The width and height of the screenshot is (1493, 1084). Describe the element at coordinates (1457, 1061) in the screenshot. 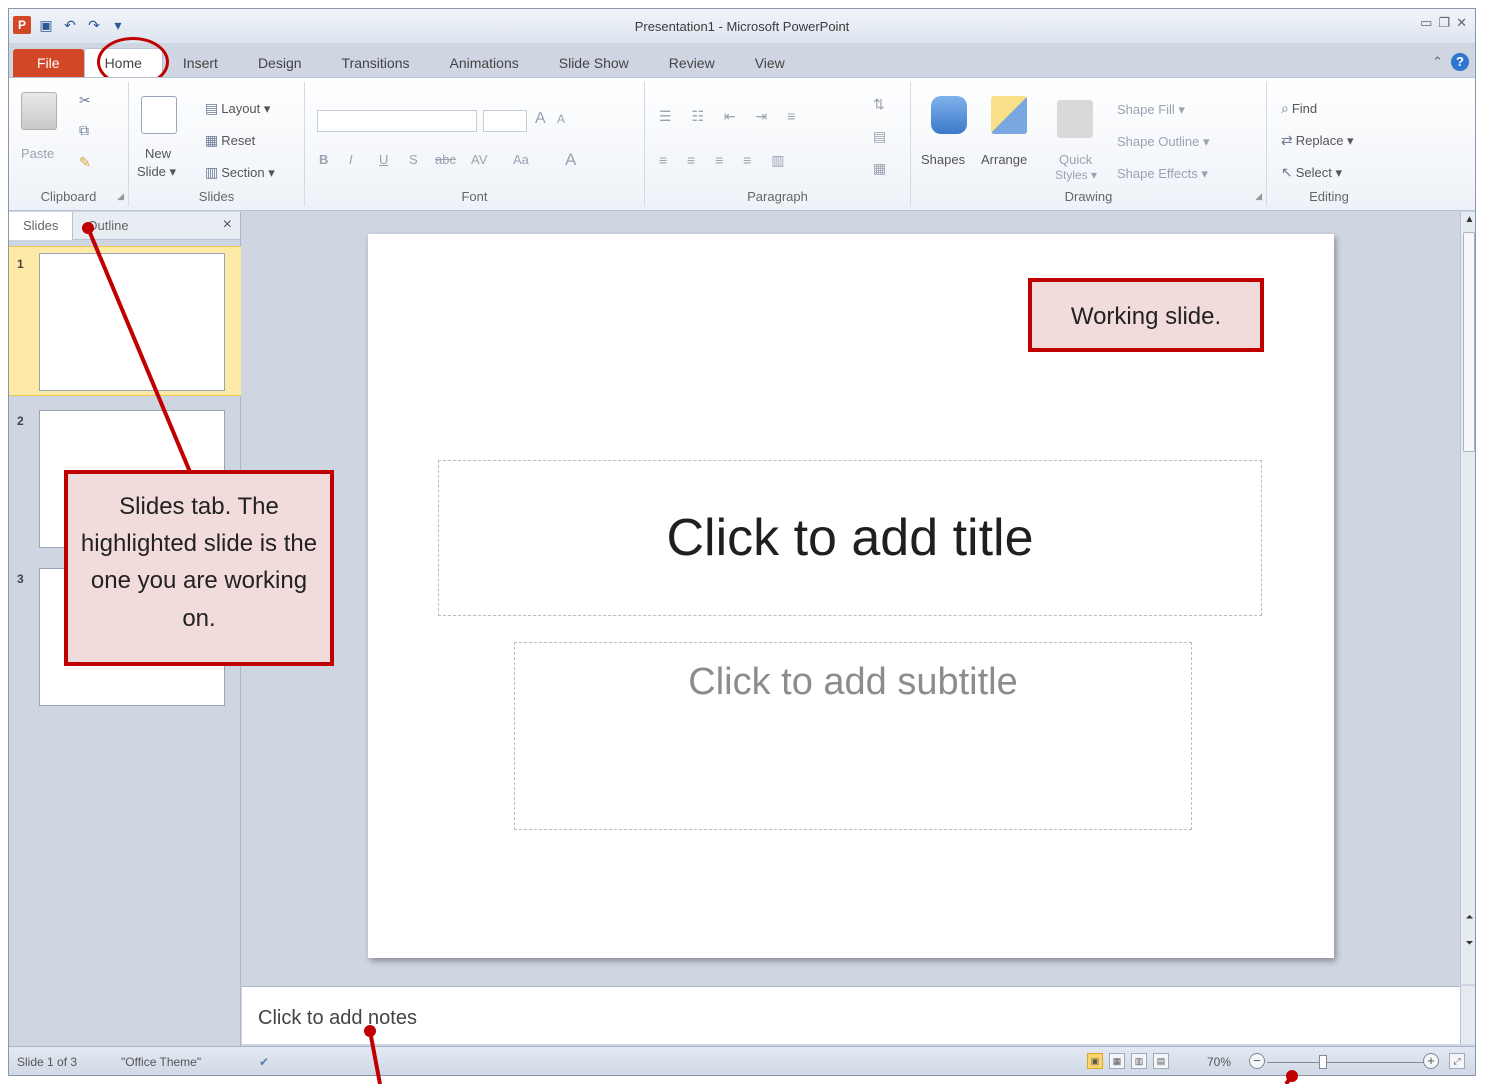

I see `fit-window-icon: ⤢` at that location.